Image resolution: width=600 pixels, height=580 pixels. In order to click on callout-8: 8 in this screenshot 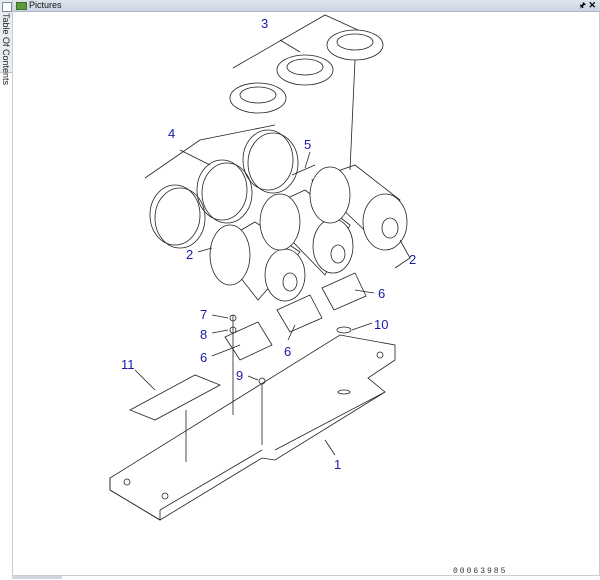, I will do `click(203, 334)`.